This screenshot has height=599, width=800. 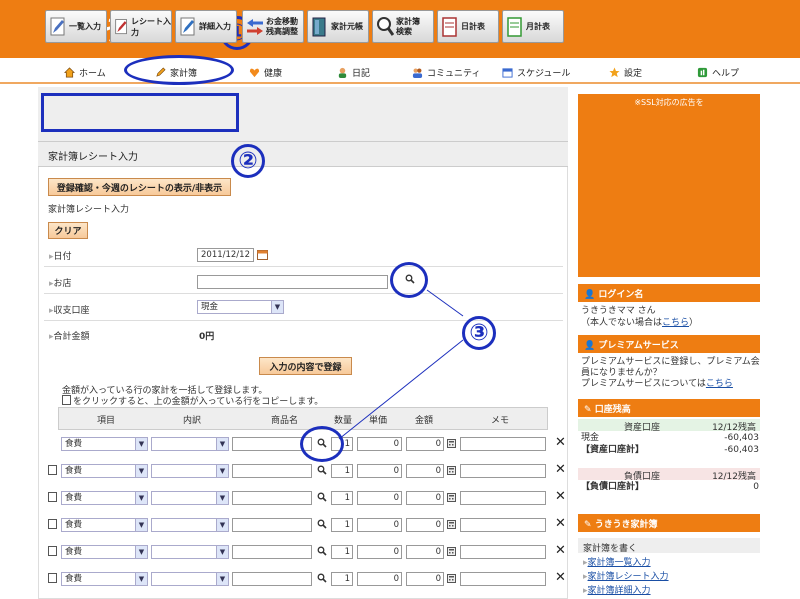 I want to click on premium-link: こちら, so click(x=719, y=384).